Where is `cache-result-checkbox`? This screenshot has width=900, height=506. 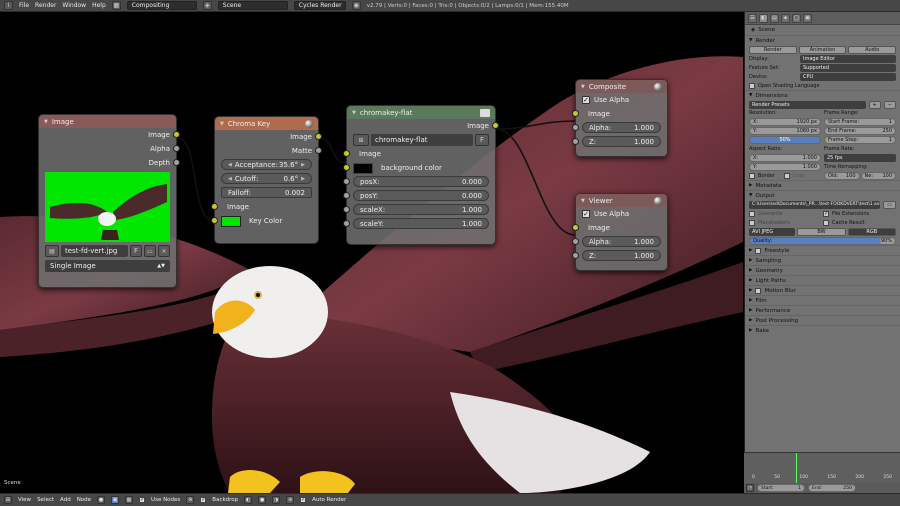
cache-result-checkbox is located at coordinates (826, 222).